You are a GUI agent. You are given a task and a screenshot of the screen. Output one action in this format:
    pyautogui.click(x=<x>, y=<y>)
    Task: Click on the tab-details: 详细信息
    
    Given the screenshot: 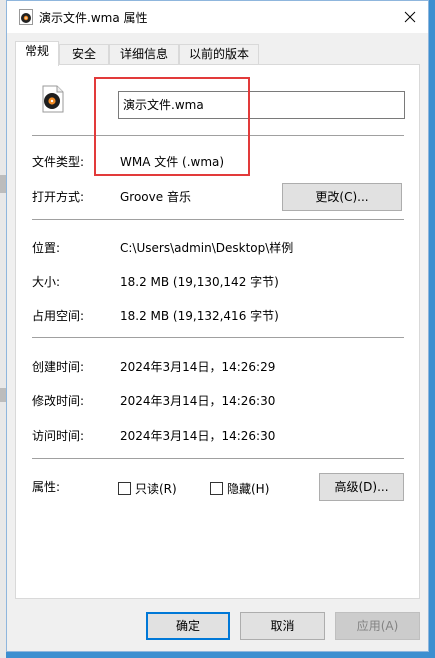 What is the action you would take?
    pyautogui.click(x=144, y=54)
    